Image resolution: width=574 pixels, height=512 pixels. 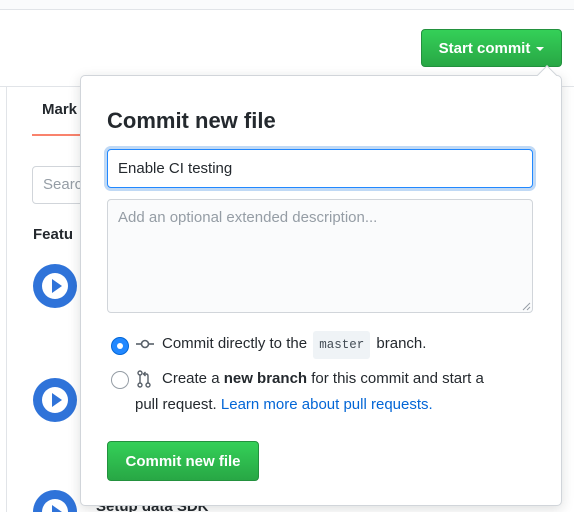 What do you see at coordinates (191, 378) in the screenshot?
I see `new-branch-prefix: Create a` at bounding box center [191, 378].